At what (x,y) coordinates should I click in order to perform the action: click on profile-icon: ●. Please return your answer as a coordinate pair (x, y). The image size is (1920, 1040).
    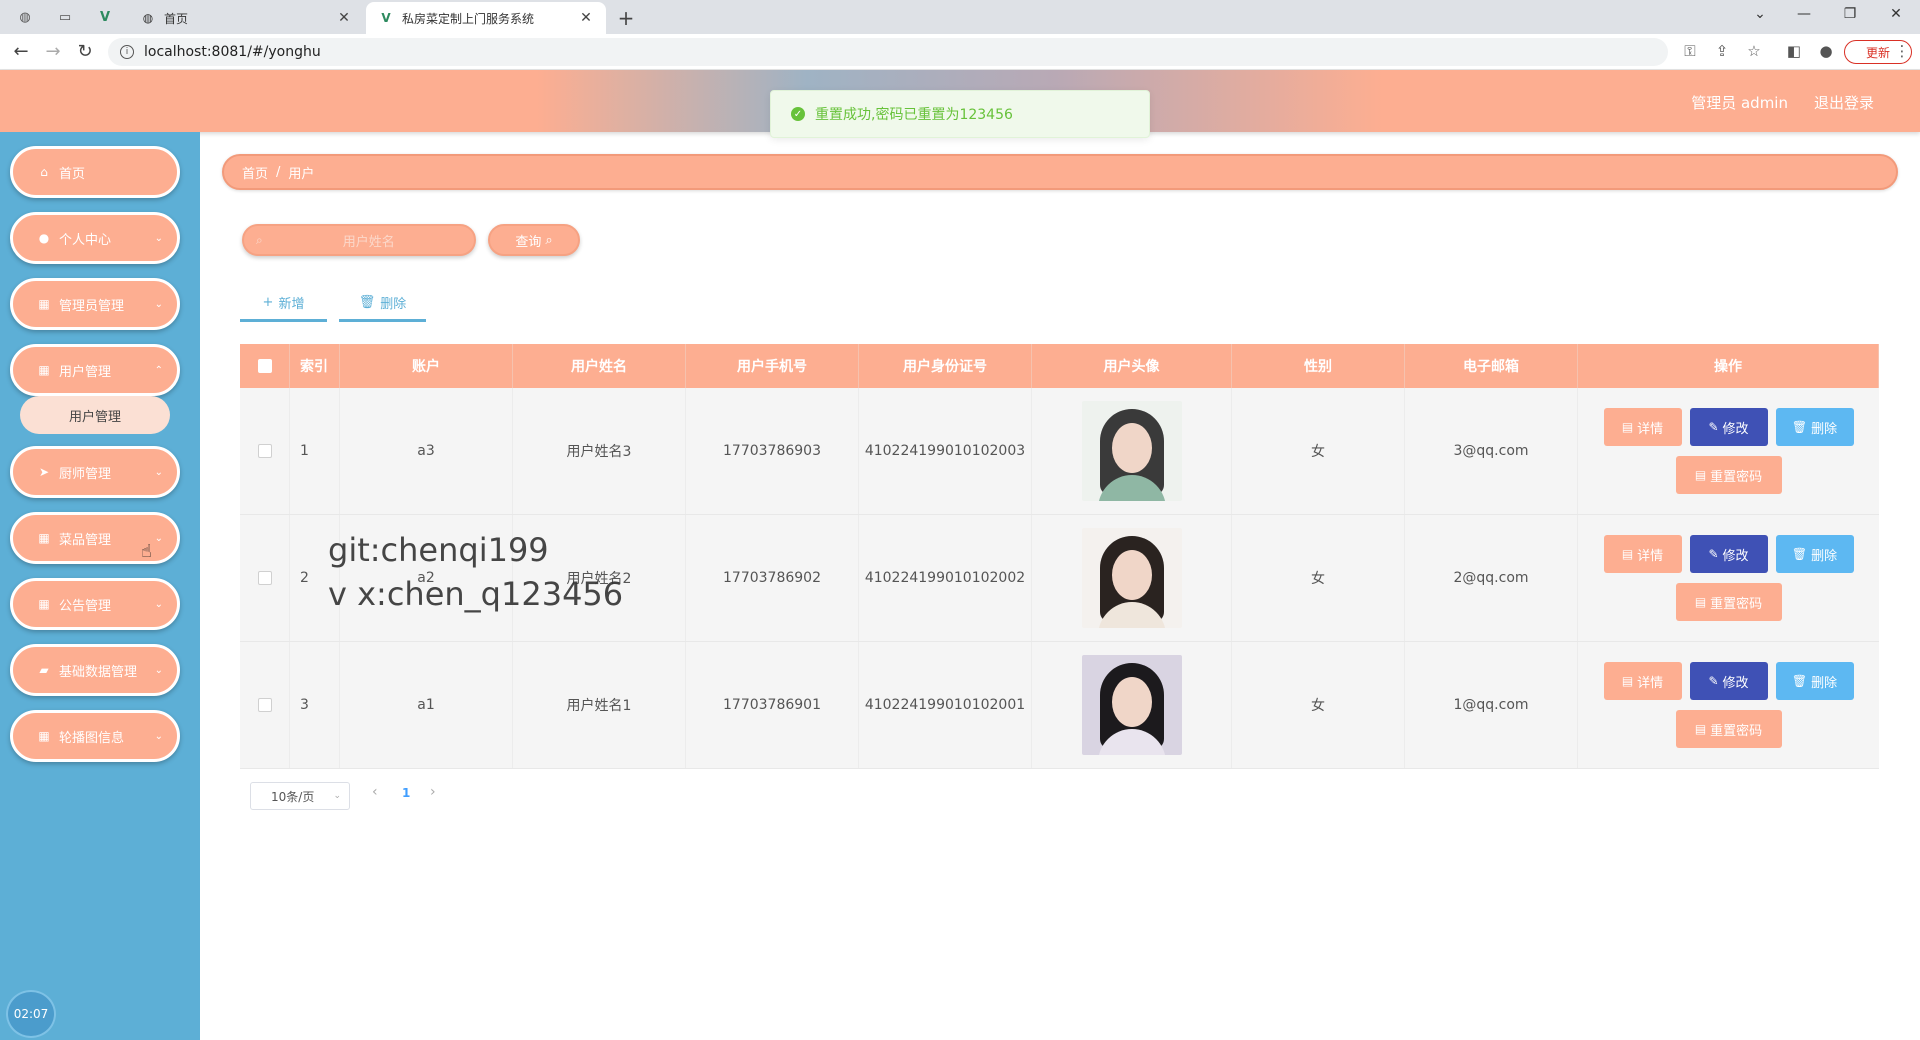
    Looking at the image, I should click on (1826, 51).